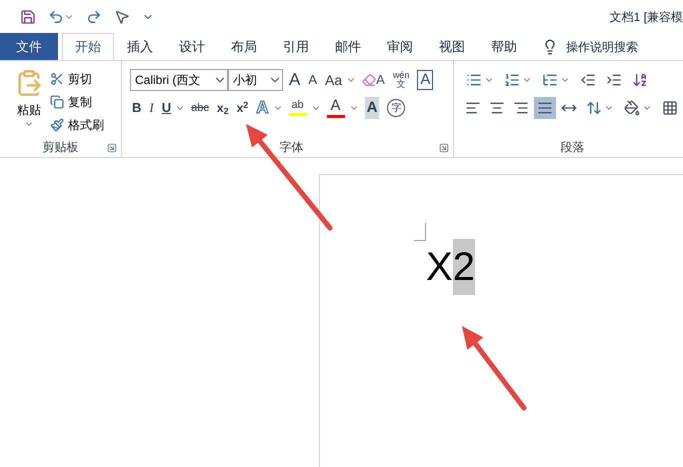 The image size is (683, 467). Describe the element at coordinates (474, 80) in the screenshot. I see `bullets-icon` at that location.